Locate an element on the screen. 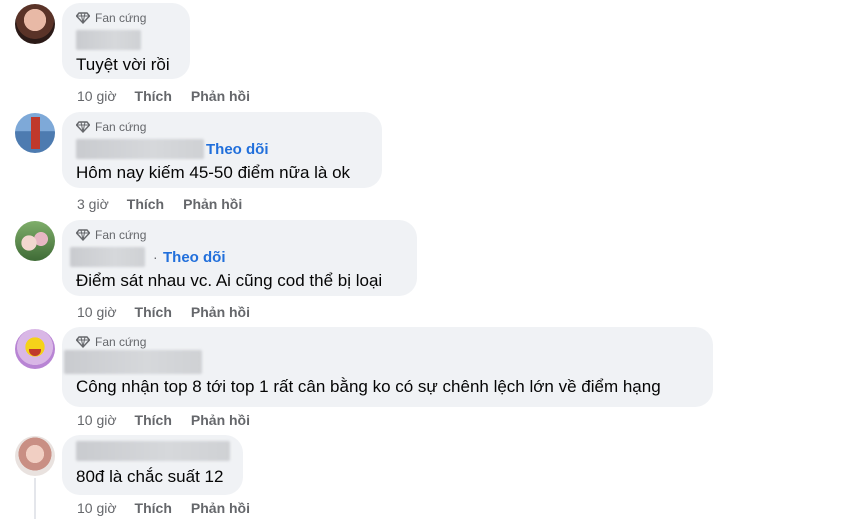  comment-text: Hôm nay kiếm 45-50 điểm nữa là ok is located at coordinates (213, 172).